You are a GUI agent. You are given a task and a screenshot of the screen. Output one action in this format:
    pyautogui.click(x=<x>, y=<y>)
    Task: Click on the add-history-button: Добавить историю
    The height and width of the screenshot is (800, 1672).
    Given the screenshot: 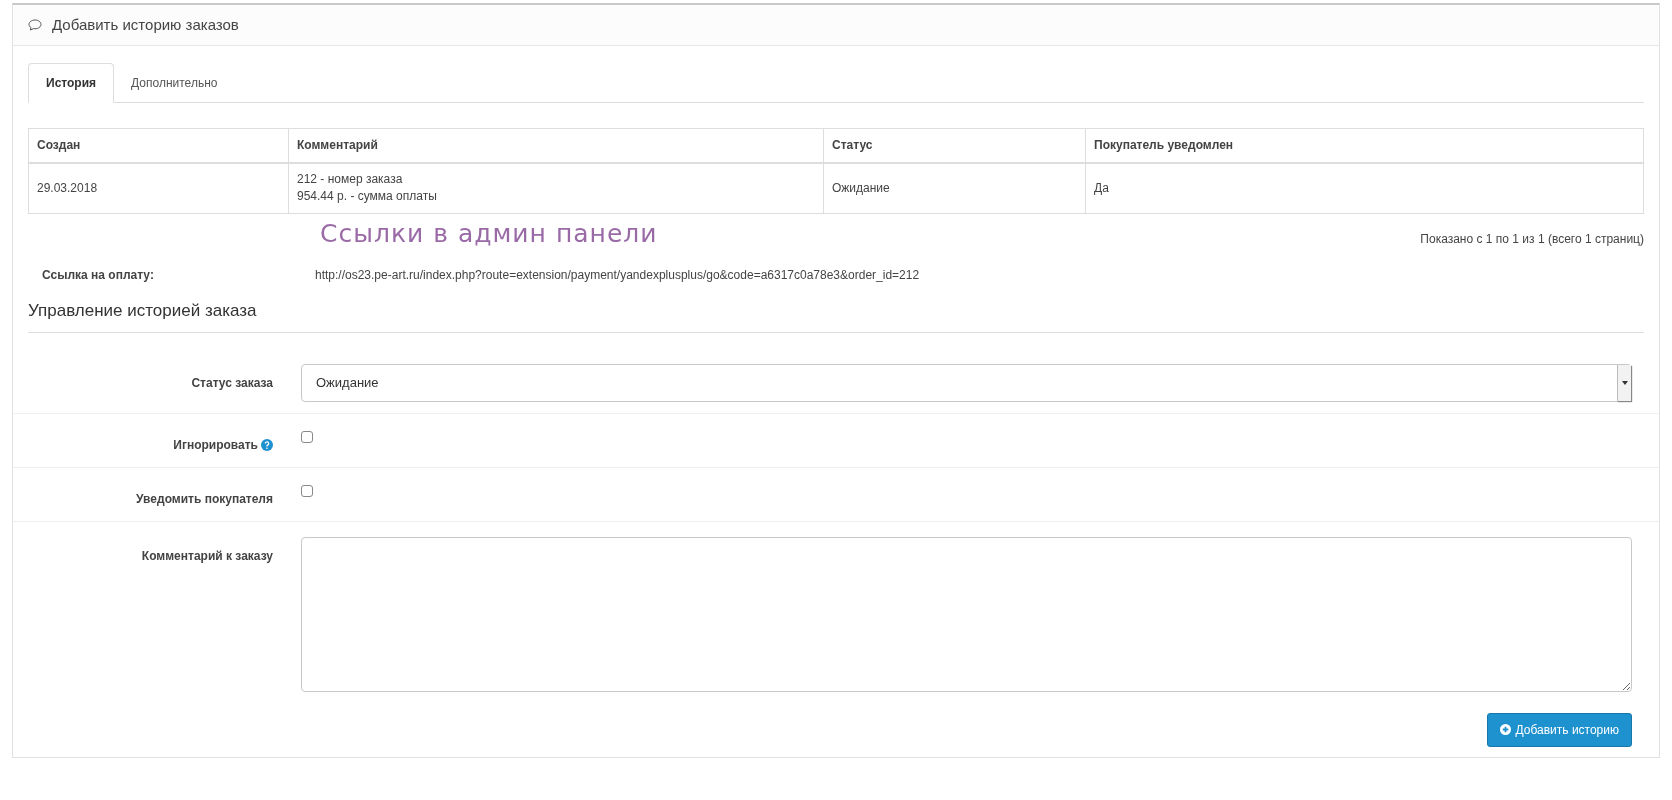 What is the action you would take?
    pyautogui.click(x=1559, y=729)
    